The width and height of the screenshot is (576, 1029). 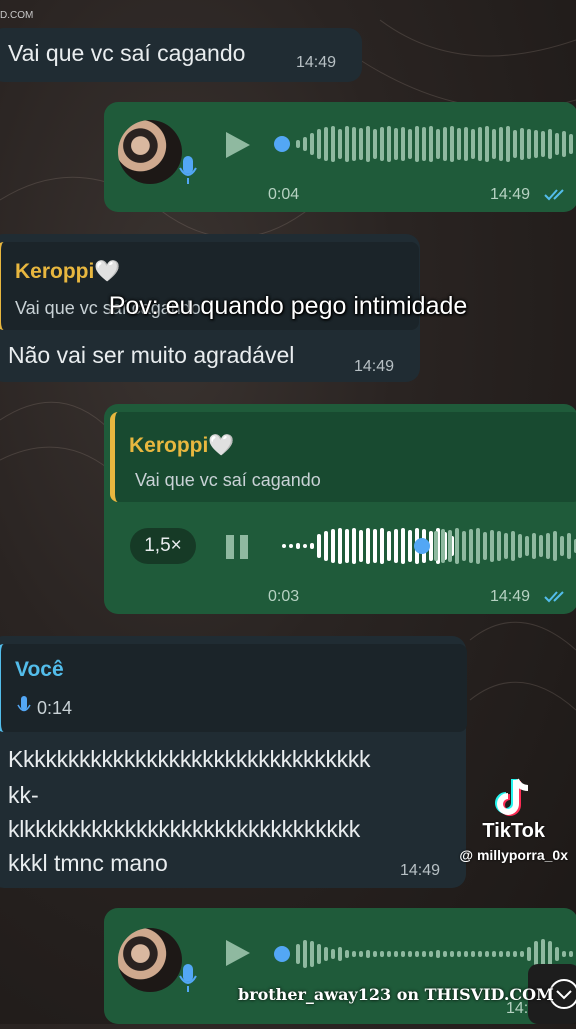 I want to click on message-text-line: kkkl tmnc mano, so click(x=88, y=863).